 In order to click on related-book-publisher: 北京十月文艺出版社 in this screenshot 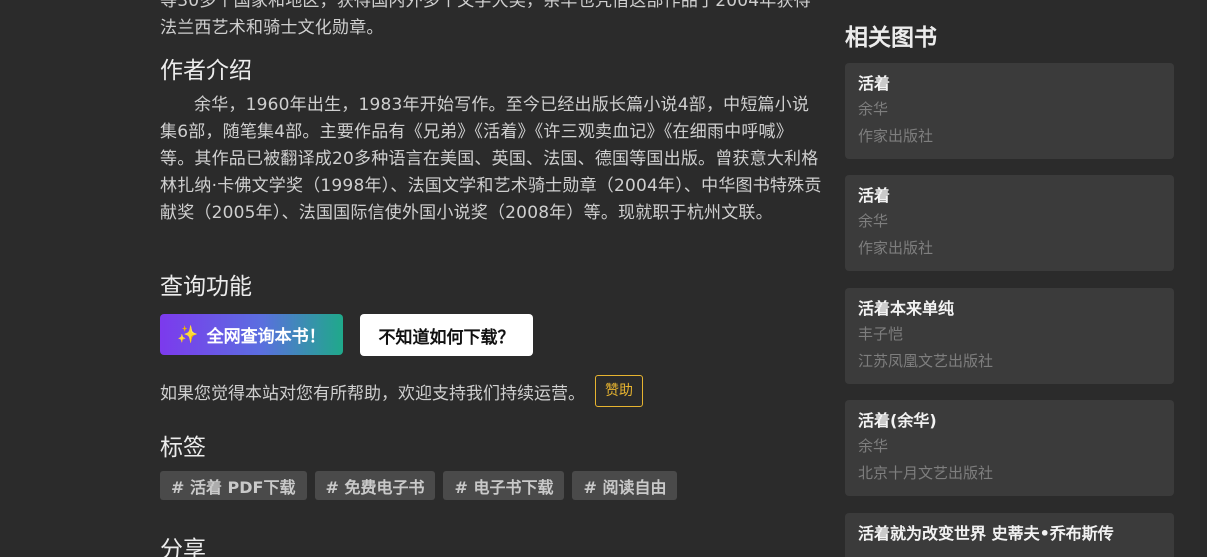, I will do `click(926, 473)`.